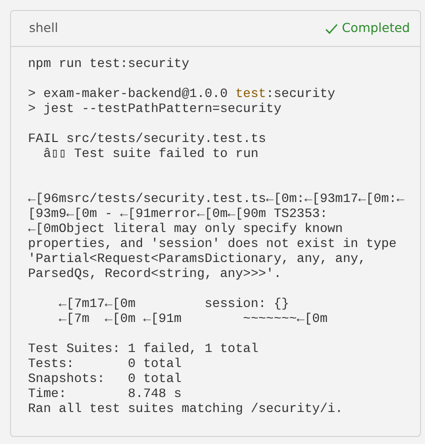  What do you see at coordinates (193, 318) in the screenshot?
I see `terminal-line: ←[7m ←[0m ←[91m ~~~~~~~←[0m` at bounding box center [193, 318].